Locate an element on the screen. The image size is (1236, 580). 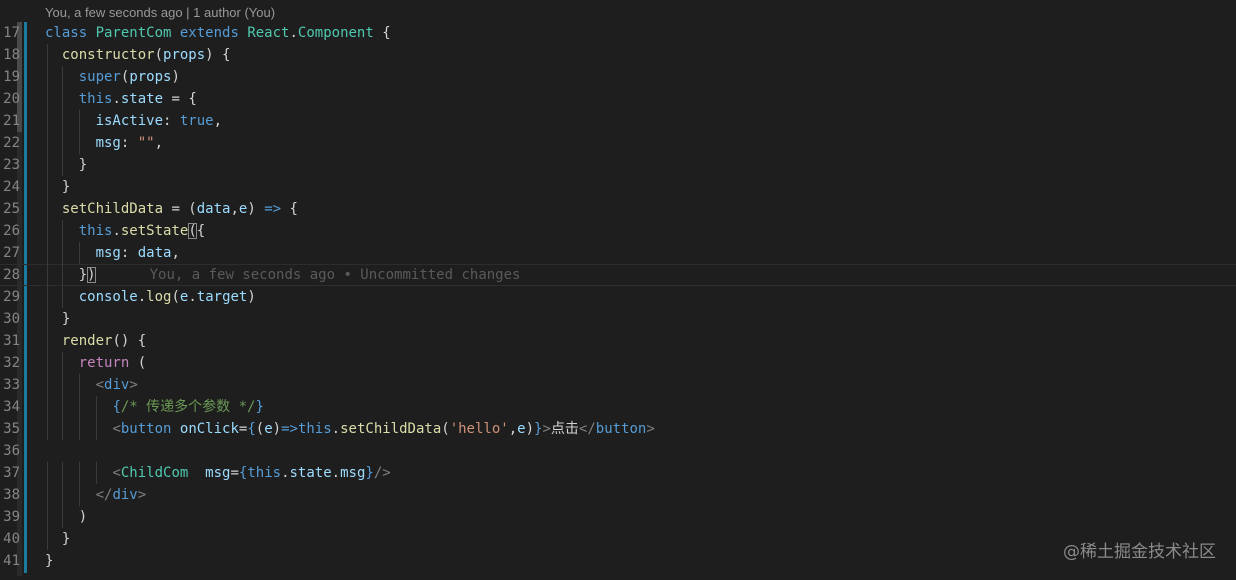
code-token: = is located at coordinates (234, 473).